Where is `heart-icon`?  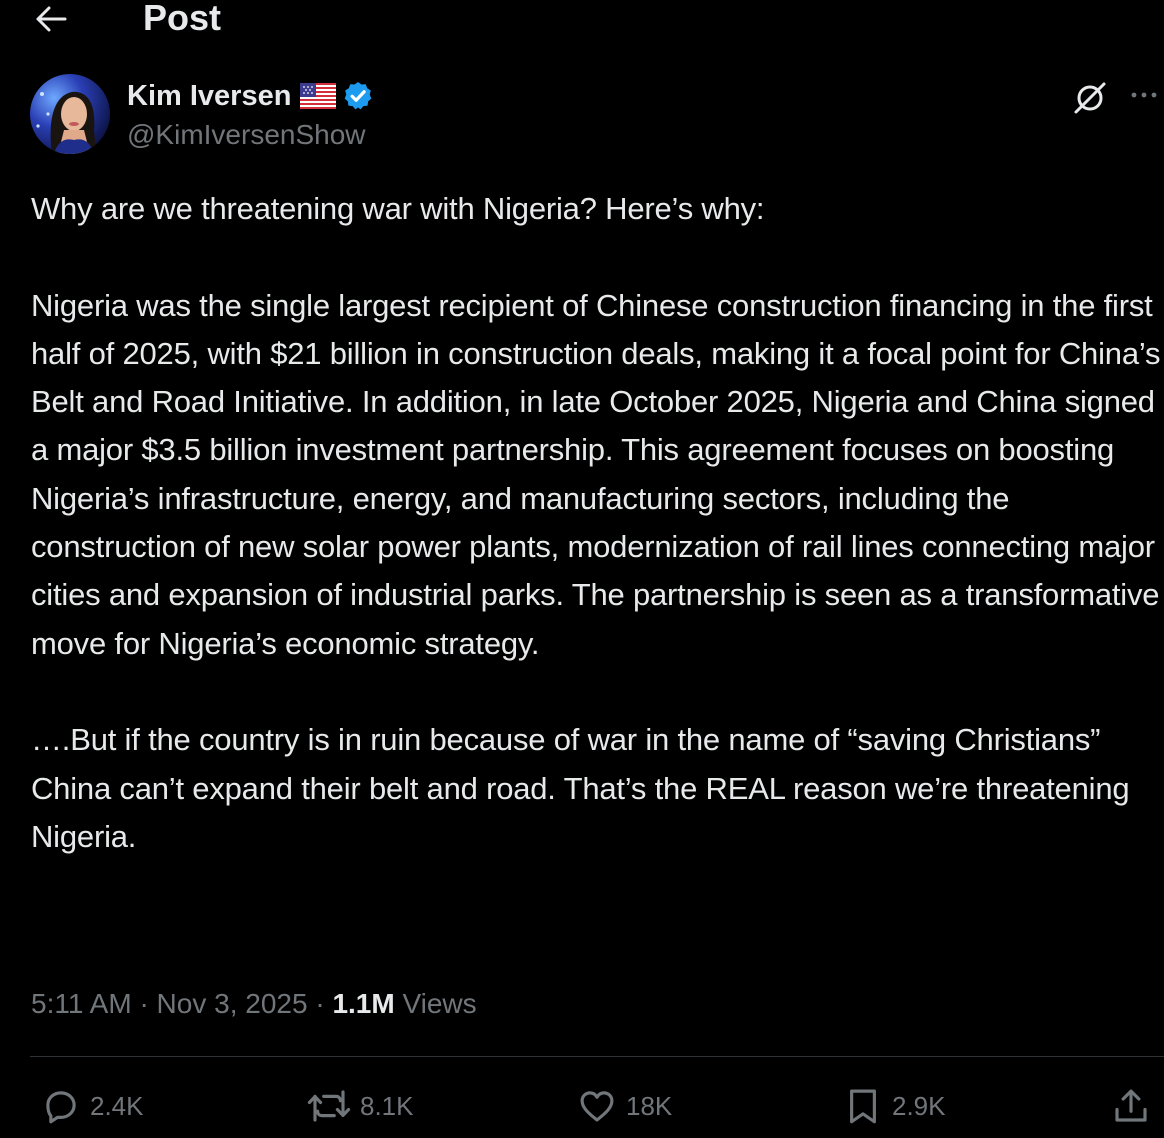 heart-icon is located at coordinates (597, 1106).